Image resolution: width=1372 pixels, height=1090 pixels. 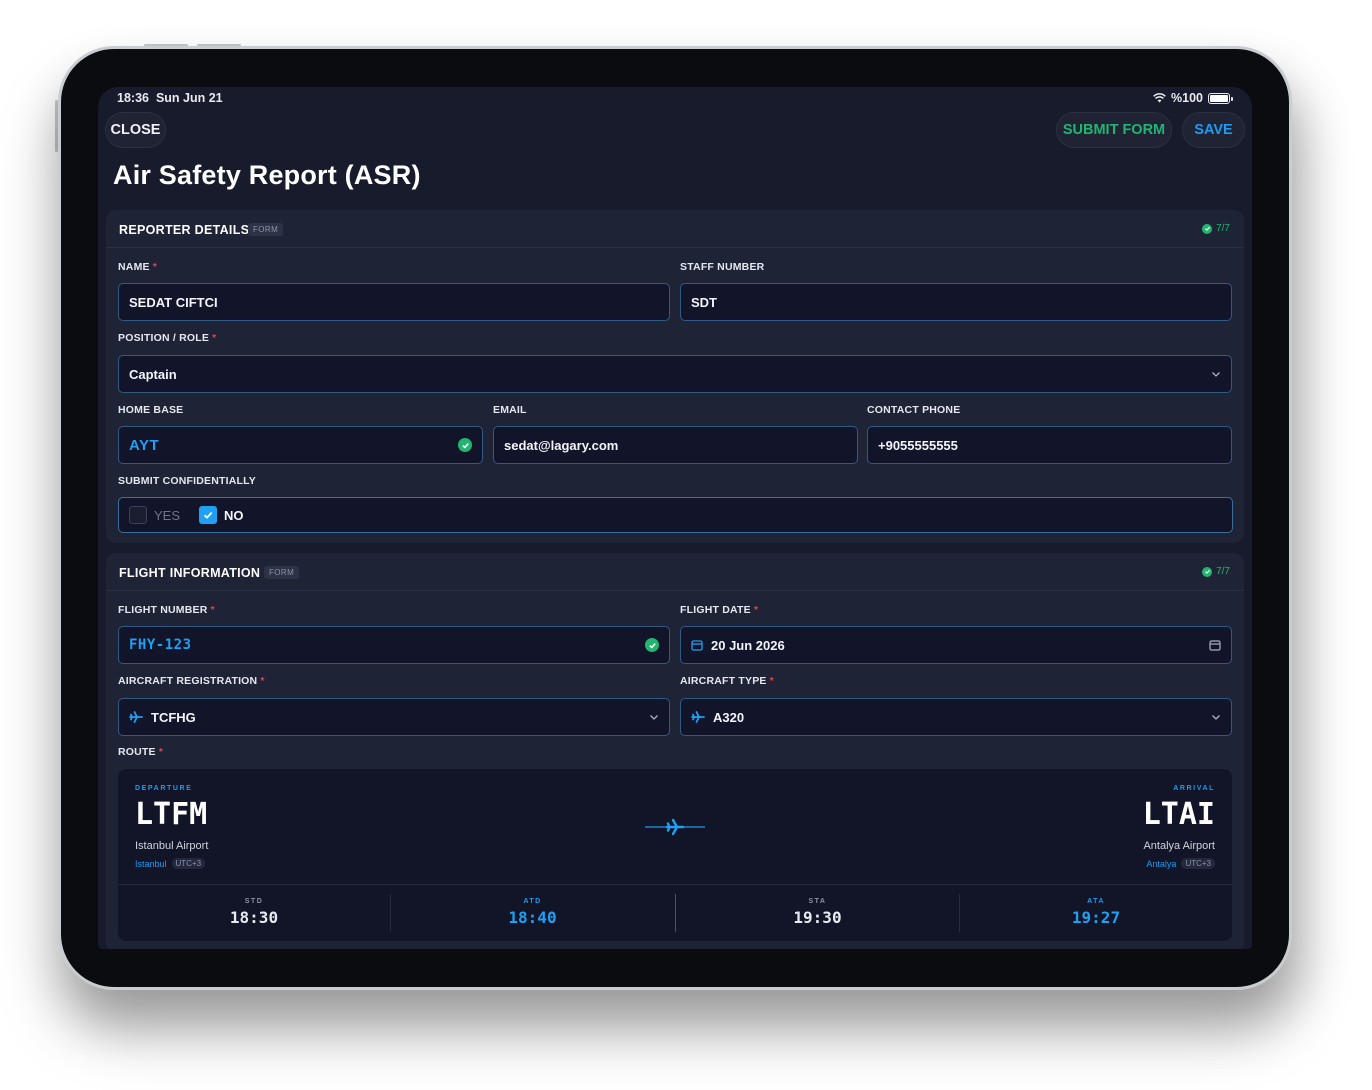 I want to click on section-title: FLIGHT INFORMATION, so click(x=190, y=573).